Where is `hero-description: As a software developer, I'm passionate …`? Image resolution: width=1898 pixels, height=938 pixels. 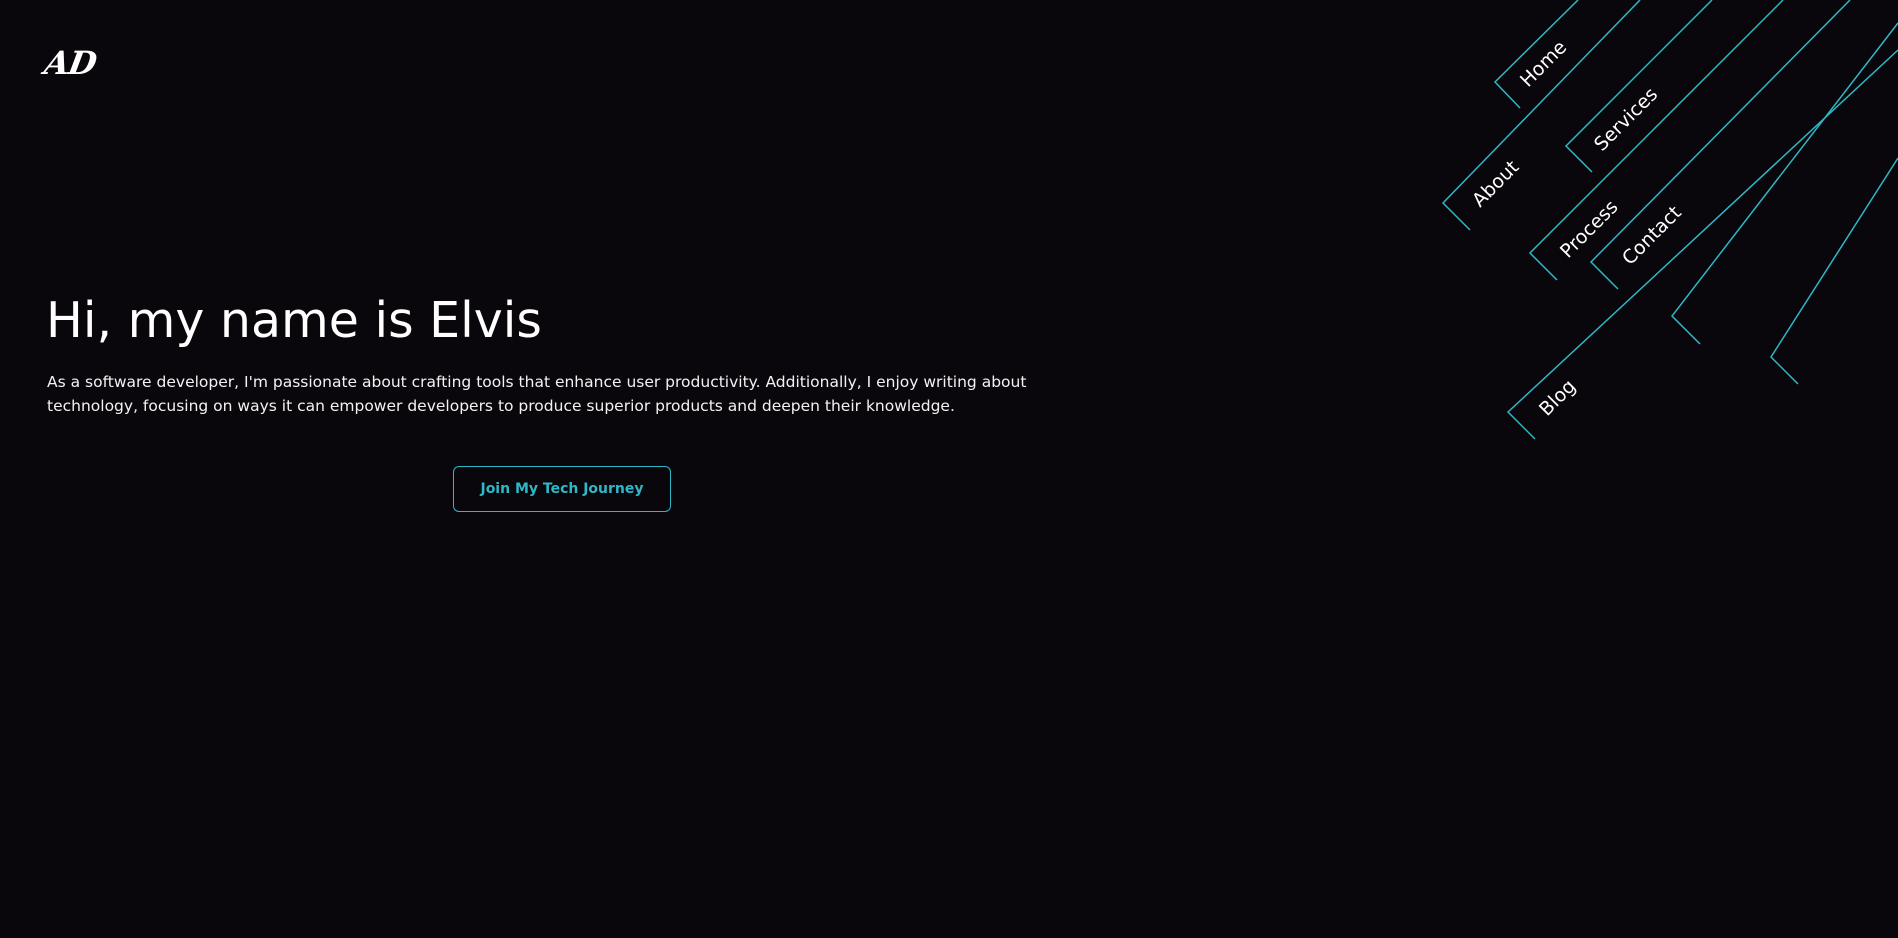
hero-description: As a software developer, I'm passionate … is located at coordinates (537, 394).